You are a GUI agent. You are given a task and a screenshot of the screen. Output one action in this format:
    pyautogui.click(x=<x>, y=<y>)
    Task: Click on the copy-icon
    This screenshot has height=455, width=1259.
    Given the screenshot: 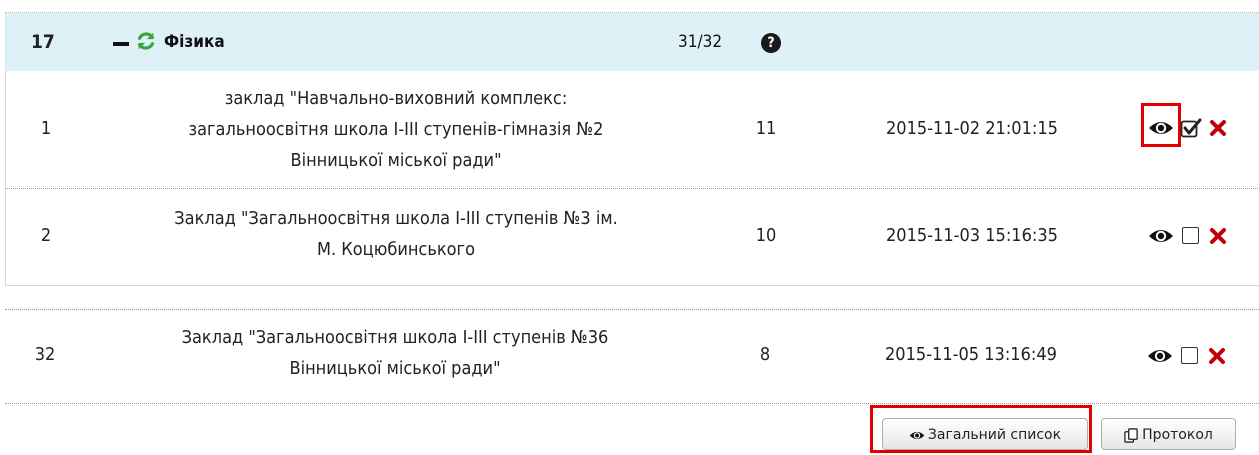 What is the action you would take?
    pyautogui.click(x=1131, y=435)
    